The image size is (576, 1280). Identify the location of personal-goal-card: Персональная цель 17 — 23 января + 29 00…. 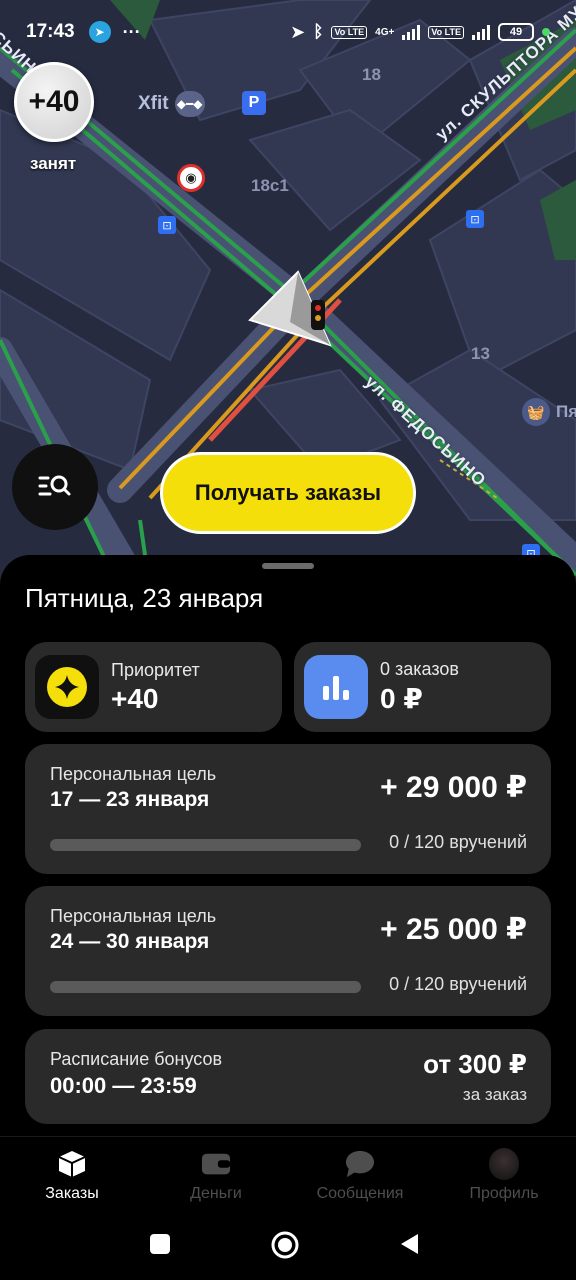
(288, 809).